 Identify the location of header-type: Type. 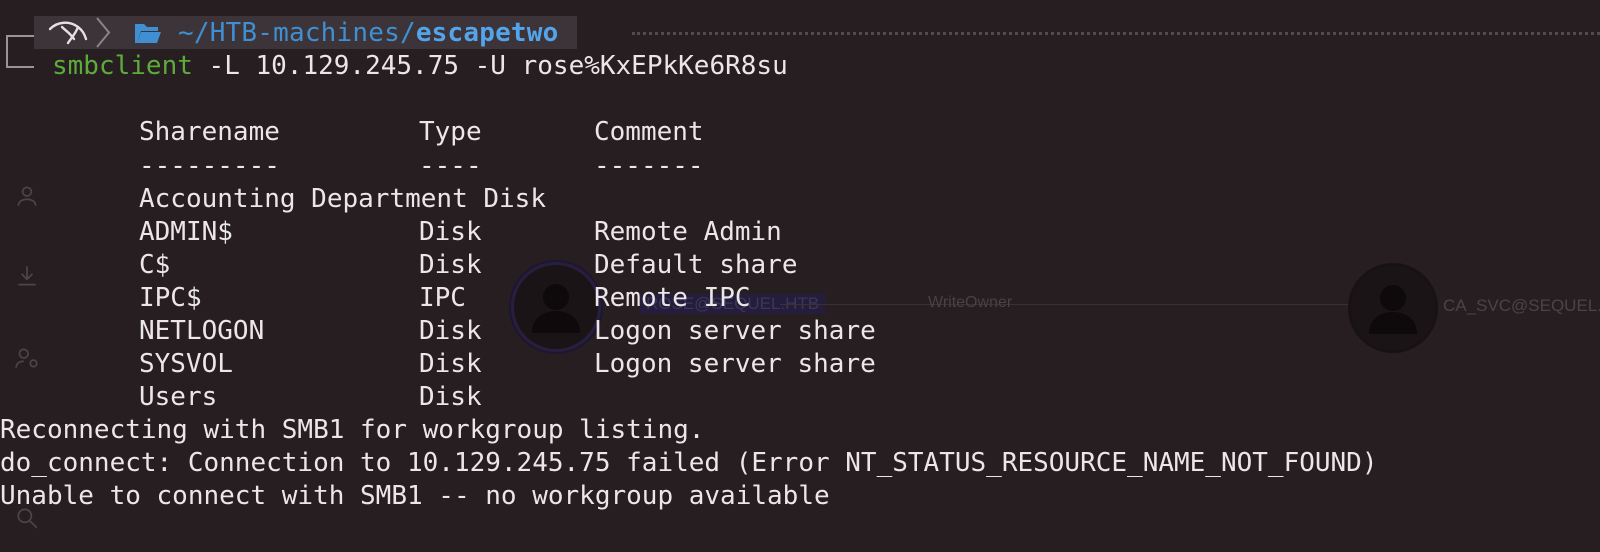
(450, 132).